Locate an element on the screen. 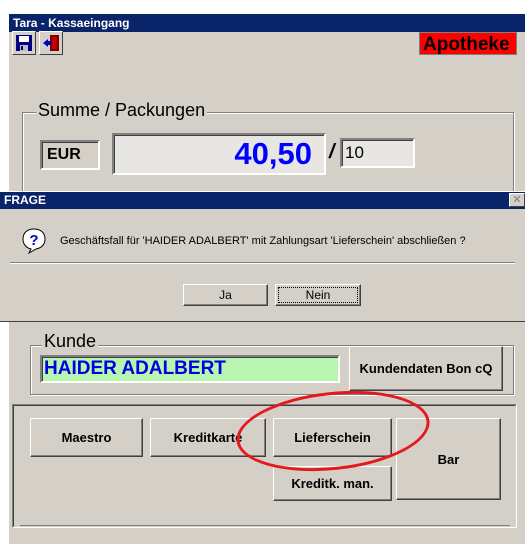 The height and width of the screenshot is (545, 525). save-button is located at coordinates (24, 43).